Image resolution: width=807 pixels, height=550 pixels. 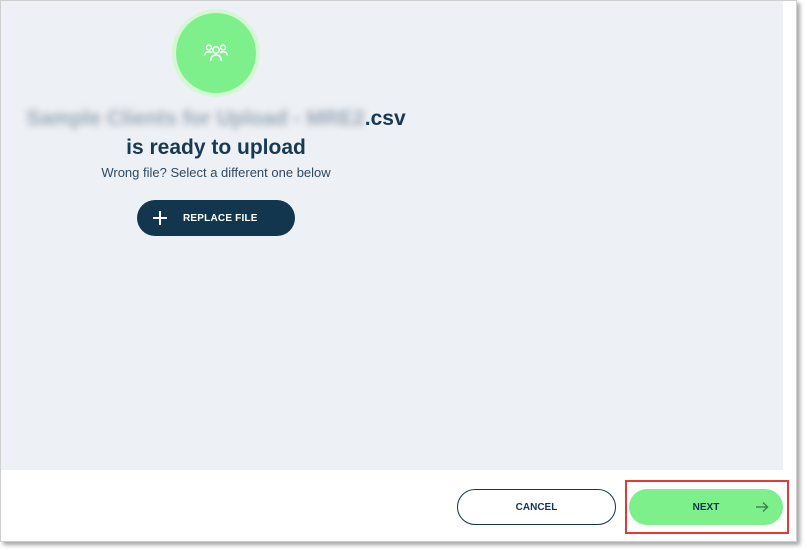 I want to click on users-group-icon, so click(x=216, y=53).